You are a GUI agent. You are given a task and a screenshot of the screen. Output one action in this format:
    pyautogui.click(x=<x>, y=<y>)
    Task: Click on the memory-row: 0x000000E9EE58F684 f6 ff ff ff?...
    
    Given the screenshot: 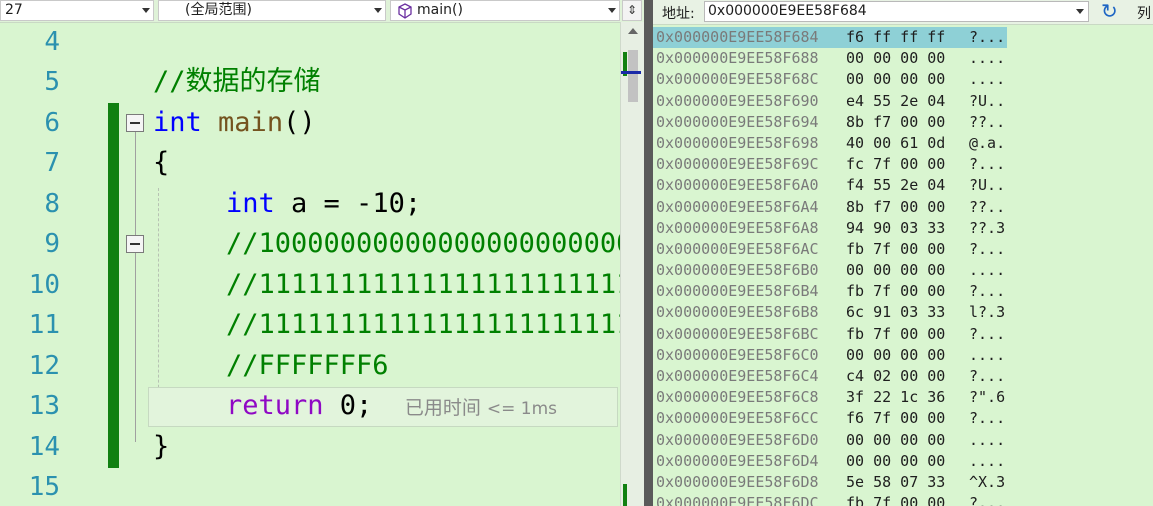 What is the action you would take?
    pyautogui.click(x=903, y=37)
    